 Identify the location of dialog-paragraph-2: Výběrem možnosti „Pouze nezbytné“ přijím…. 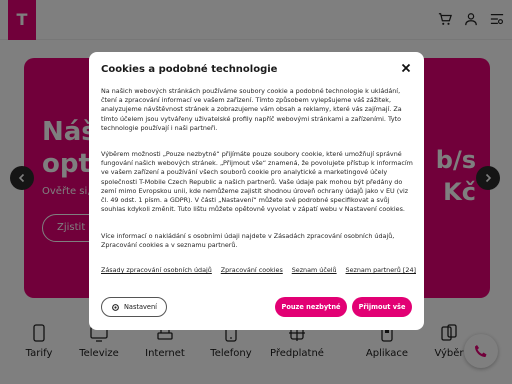
(257, 182).